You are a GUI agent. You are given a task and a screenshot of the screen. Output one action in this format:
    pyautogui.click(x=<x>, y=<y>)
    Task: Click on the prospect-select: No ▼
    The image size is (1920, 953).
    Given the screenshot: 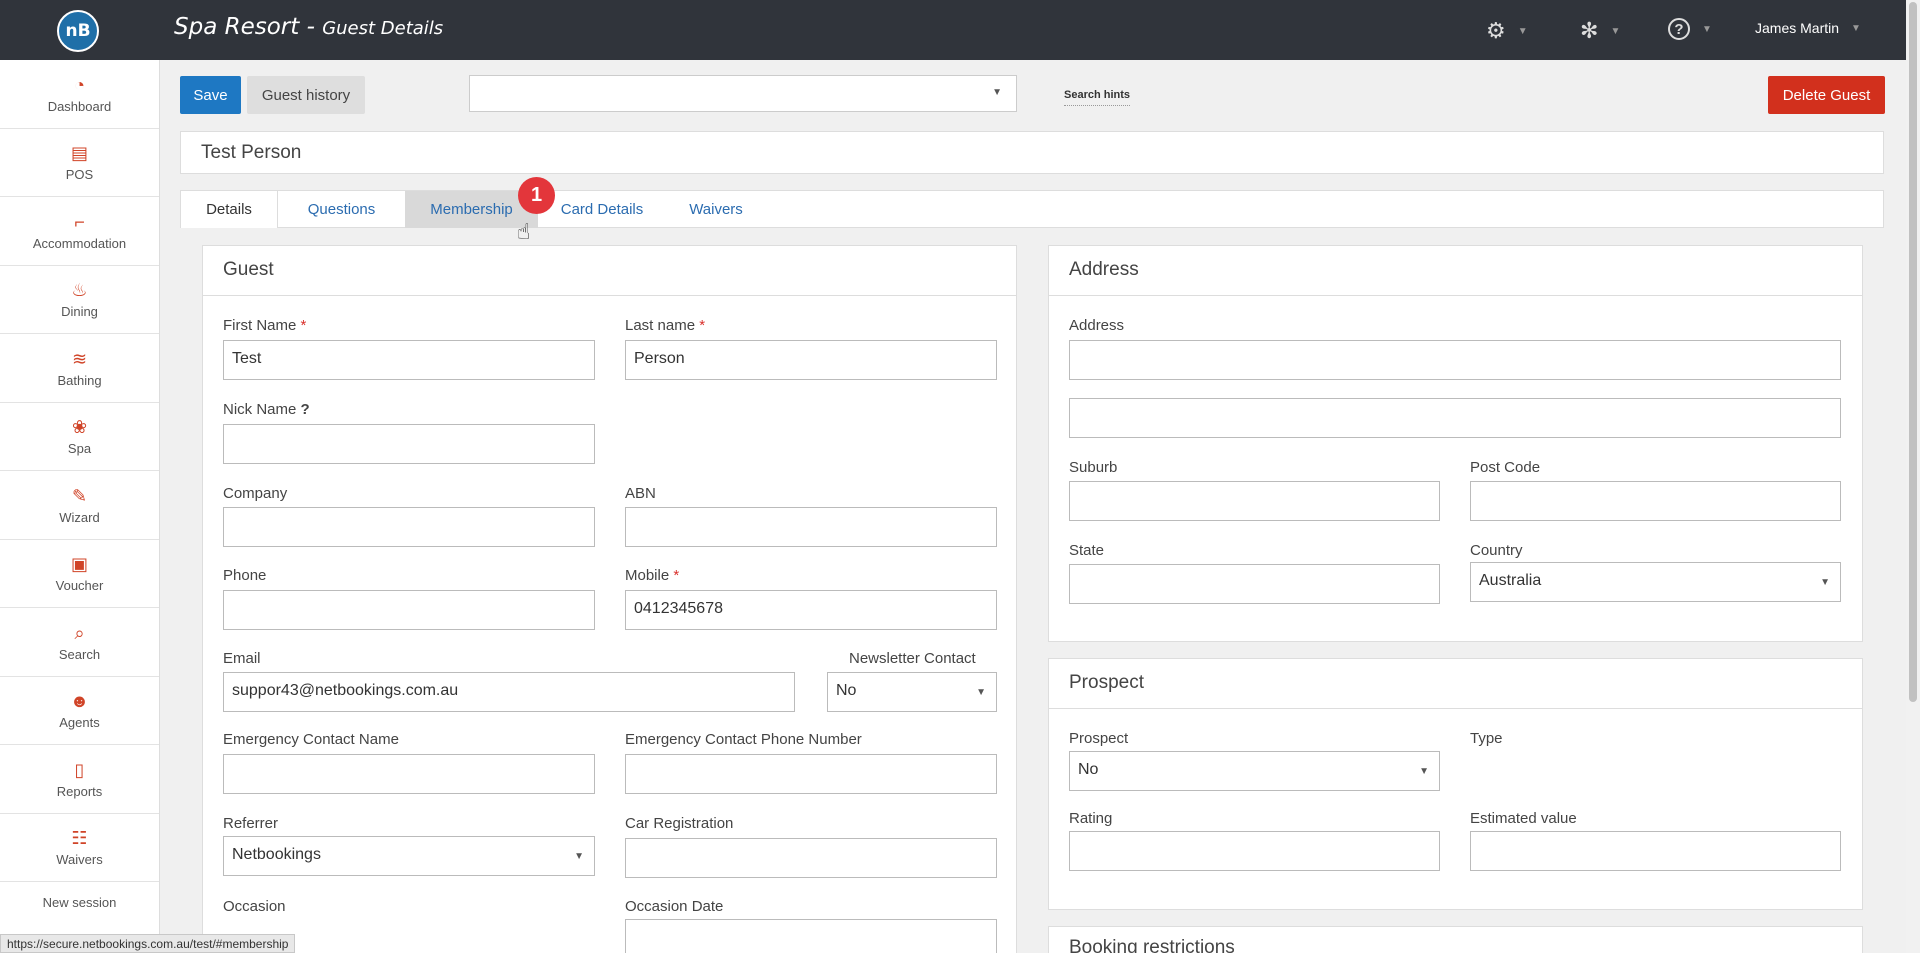 What is the action you would take?
    pyautogui.click(x=1254, y=771)
    